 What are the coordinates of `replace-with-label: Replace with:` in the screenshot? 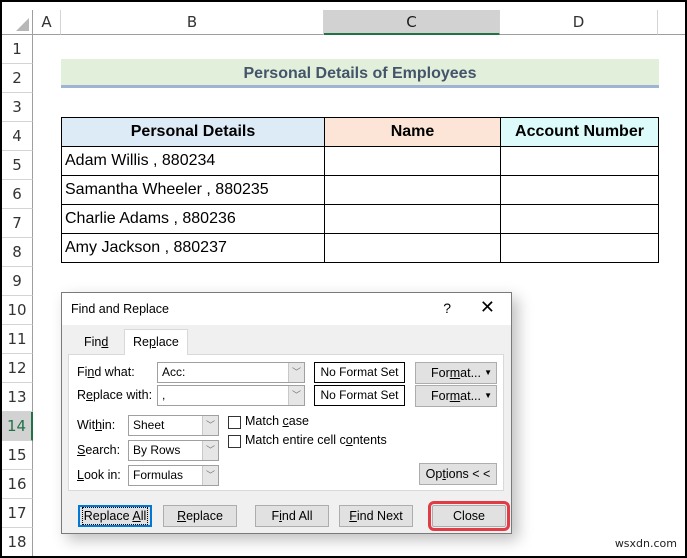 It's located at (114, 395).